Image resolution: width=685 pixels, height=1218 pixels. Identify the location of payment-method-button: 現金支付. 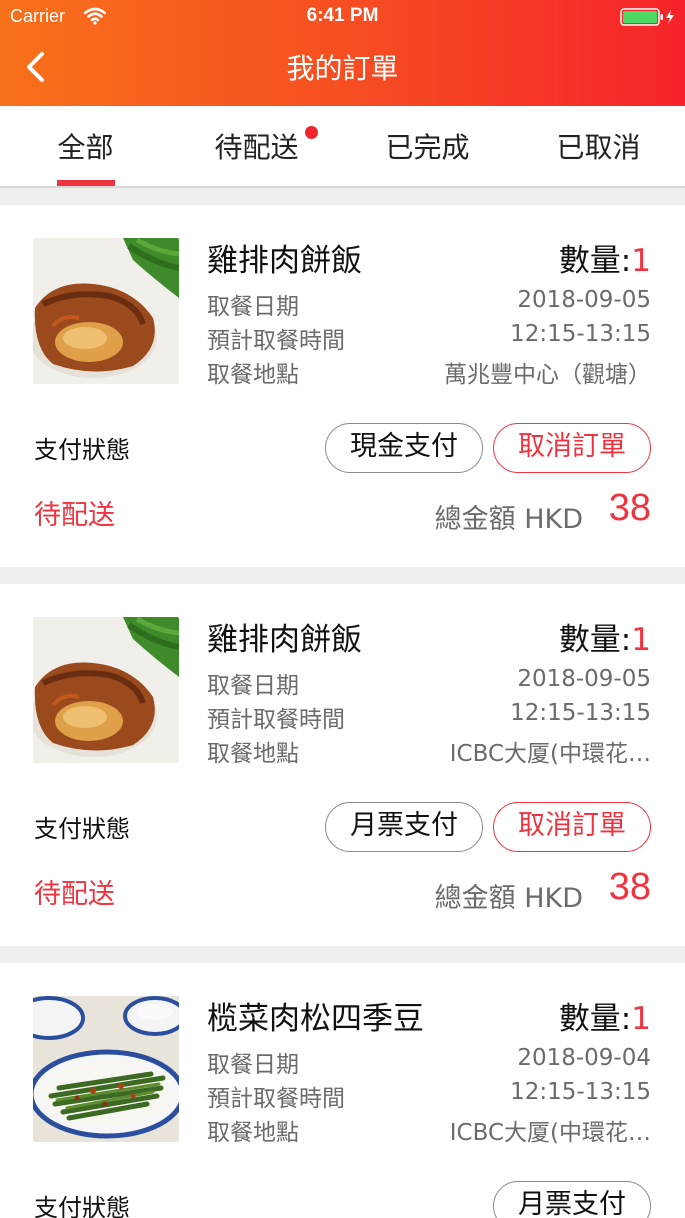
(404, 448).